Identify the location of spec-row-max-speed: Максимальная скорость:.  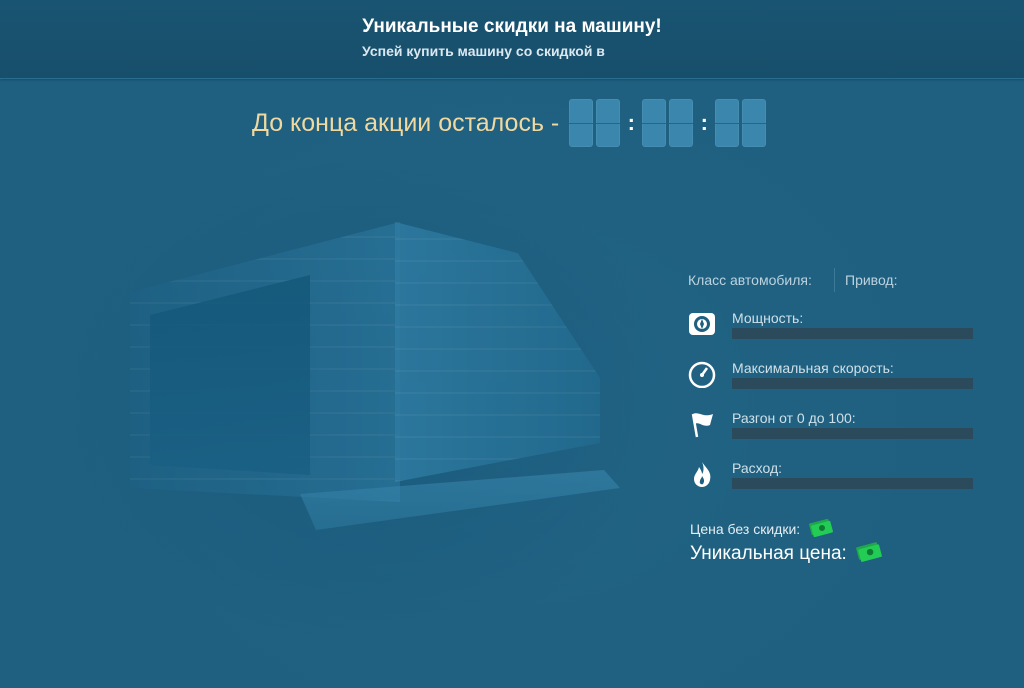
(833, 379).